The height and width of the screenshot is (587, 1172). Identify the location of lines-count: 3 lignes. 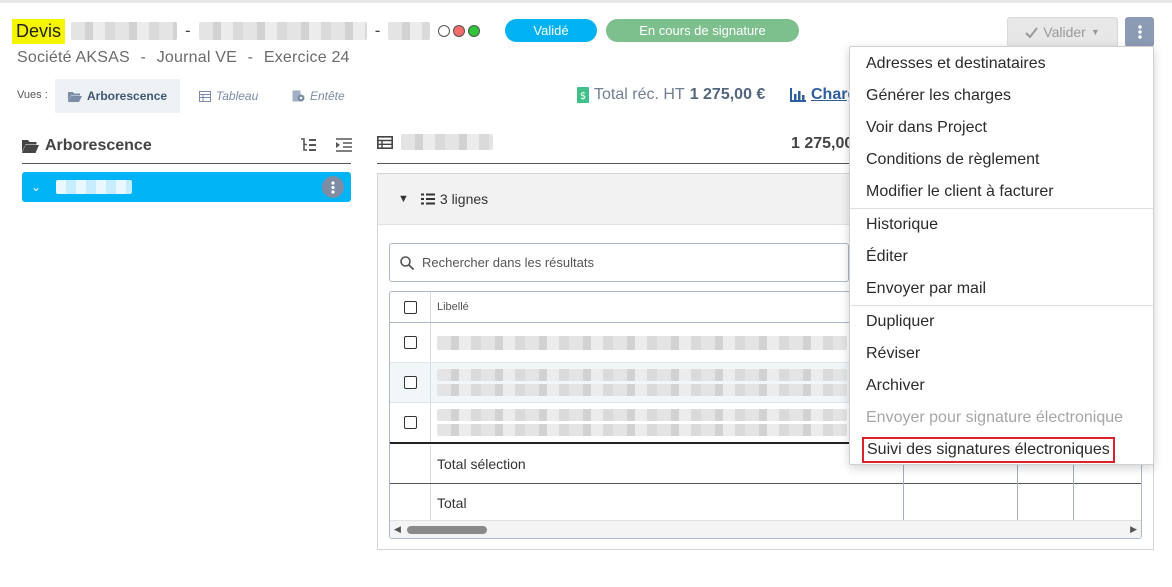
(464, 199).